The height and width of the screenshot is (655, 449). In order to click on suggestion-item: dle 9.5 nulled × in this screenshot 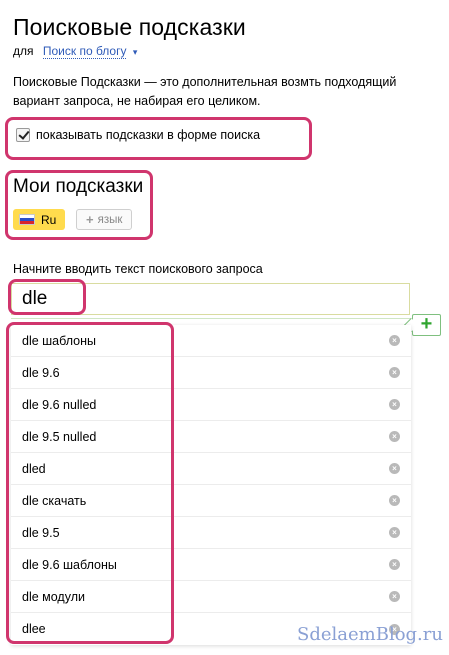, I will do `click(211, 437)`.